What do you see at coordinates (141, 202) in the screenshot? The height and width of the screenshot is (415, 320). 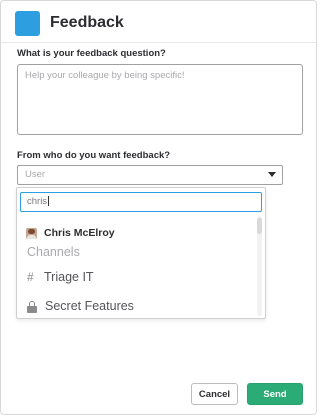 I see `filter-input: chris` at bounding box center [141, 202].